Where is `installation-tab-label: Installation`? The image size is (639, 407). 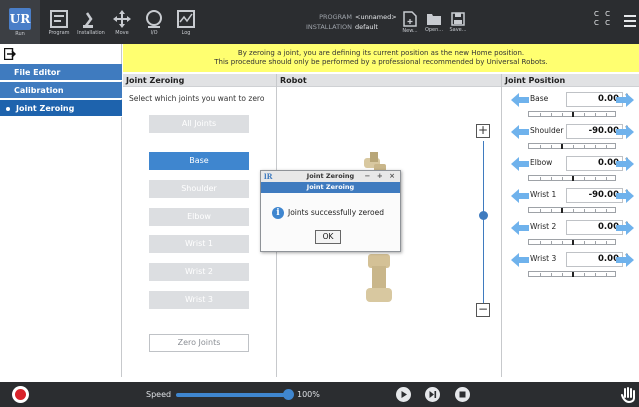 installation-tab-label: Installation is located at coordinates (91, 32).